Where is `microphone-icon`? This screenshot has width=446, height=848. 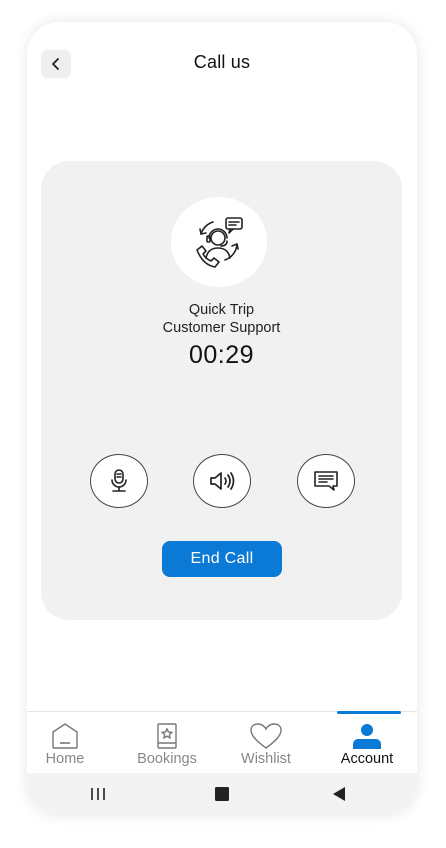 microphone-icon is located at coordinates (119, 480).